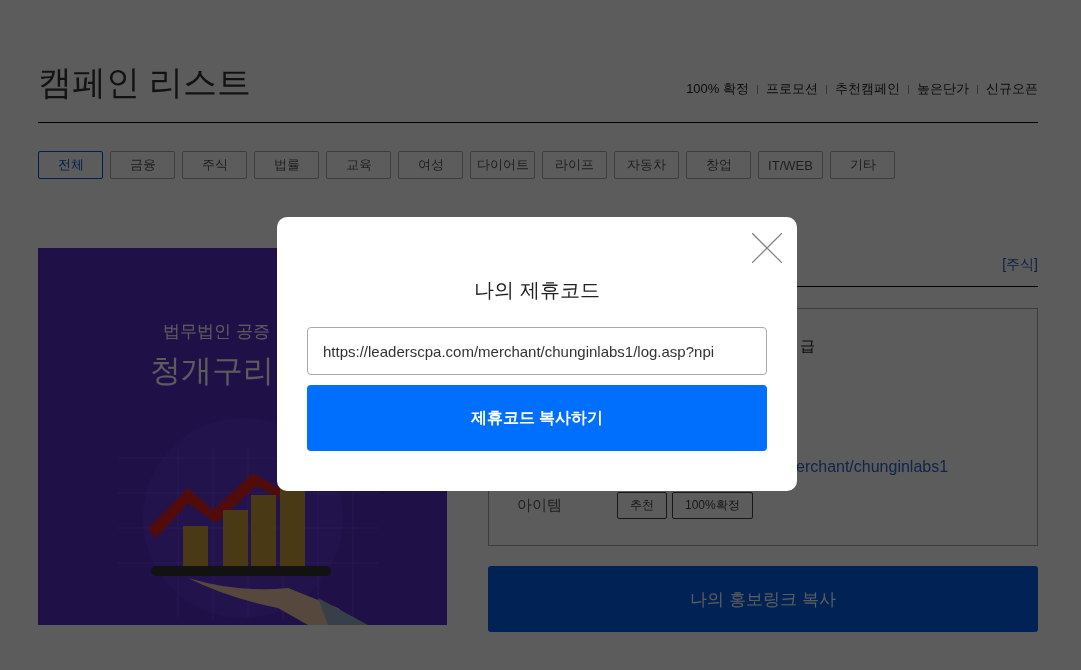 The height and width of the screenshot is (670, 1081). What do you see at coordinates (430, 165) in the screenshot?
I see `category-tab: 여성` at bounding box center [430, 165].